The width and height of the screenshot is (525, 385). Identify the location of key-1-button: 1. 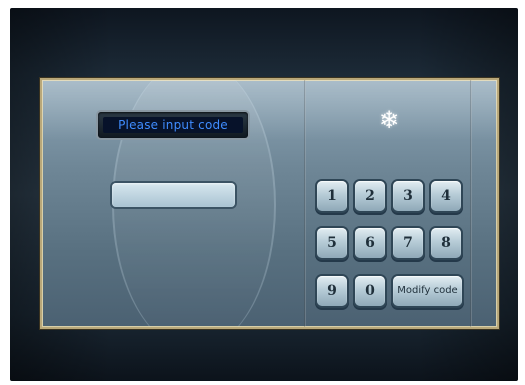
(332, 196).